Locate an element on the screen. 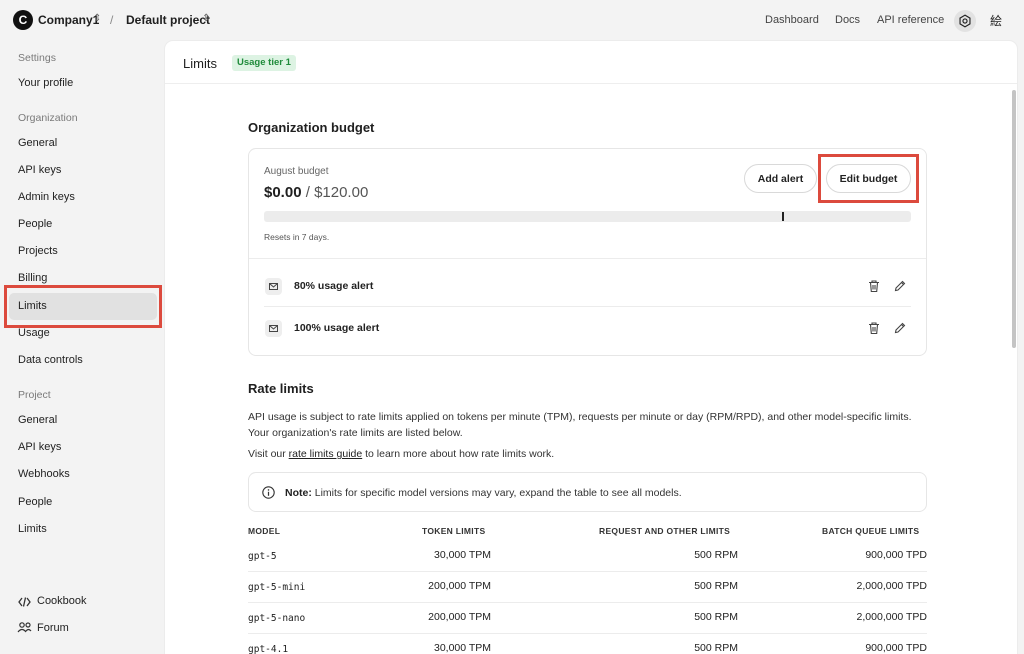 The image size is (1024, 654). sidebar-item-admin-keys: Admin keys is located at coordinates (46, 197).